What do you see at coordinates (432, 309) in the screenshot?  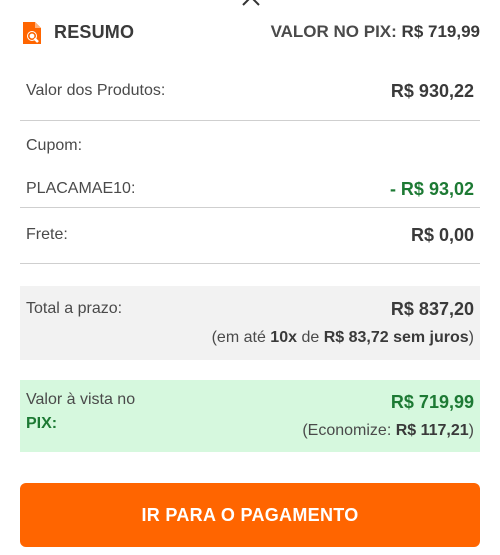 I see `prazo-value: R$ 837,20` at bounding box center [432, 309].